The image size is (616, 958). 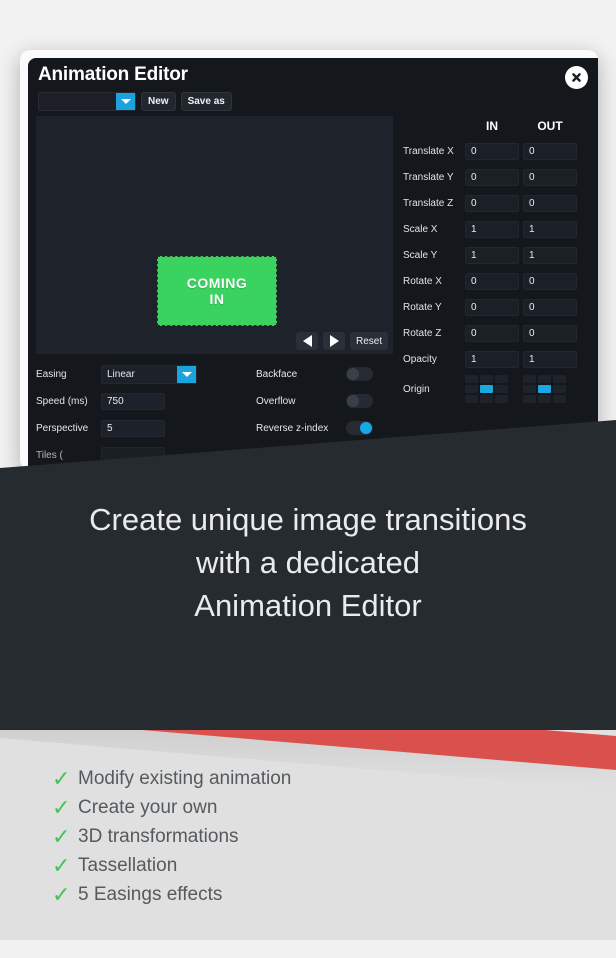 I want to click on table-row: Rotate X 0 0, so click(x=498, y=281).